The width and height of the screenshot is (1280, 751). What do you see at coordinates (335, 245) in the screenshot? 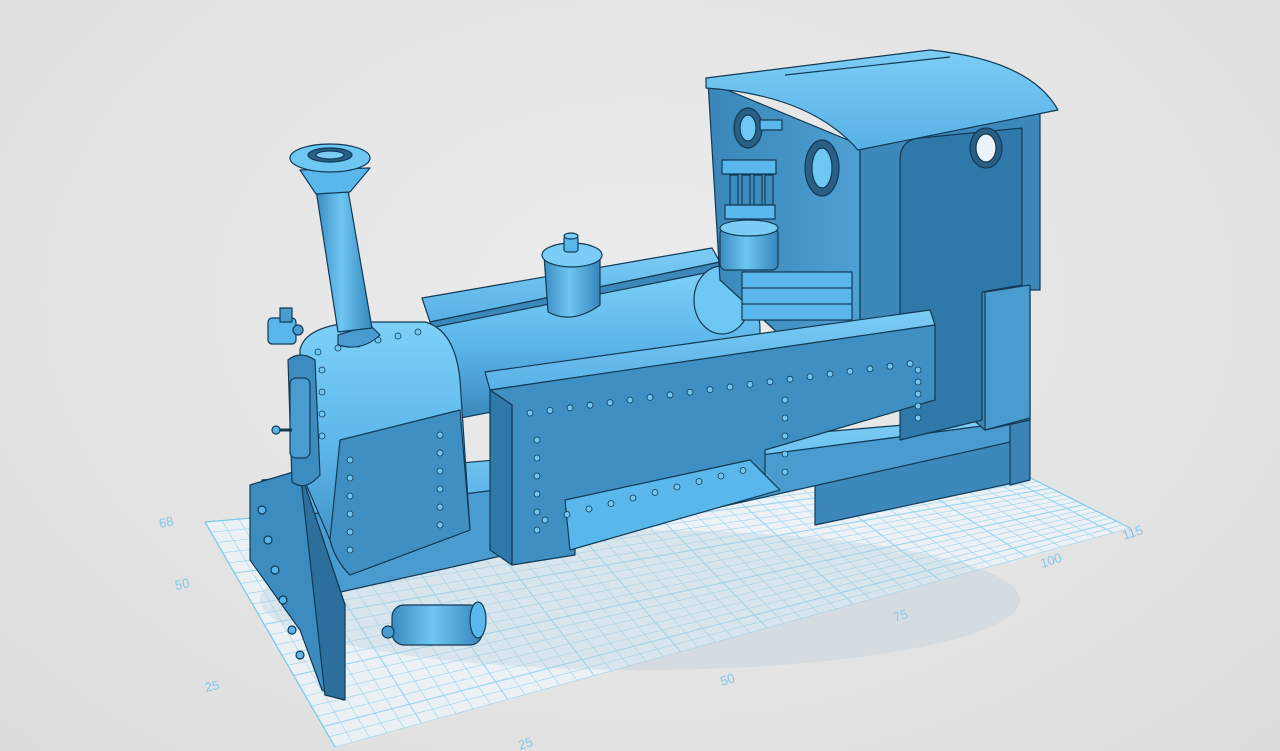
I see `chimney` at bounding box center [335, 245].